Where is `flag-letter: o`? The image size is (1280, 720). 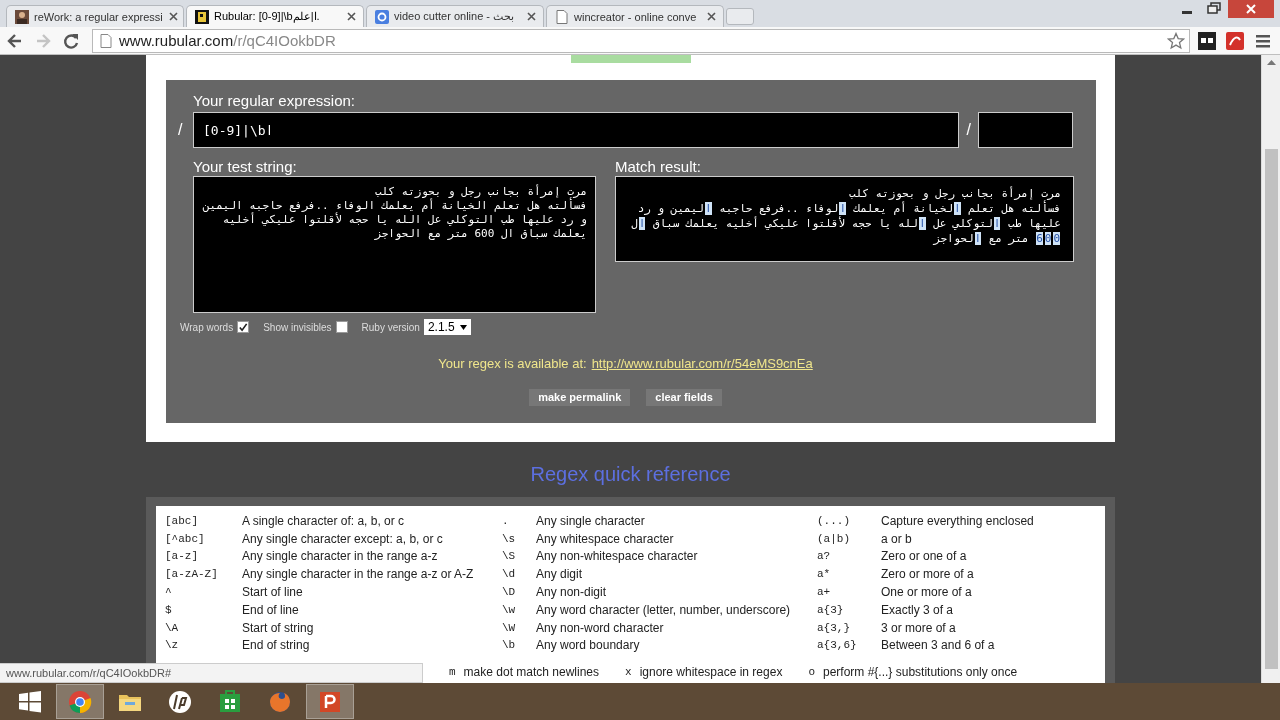 flag-letter: o is located at coordinates (811, 672).